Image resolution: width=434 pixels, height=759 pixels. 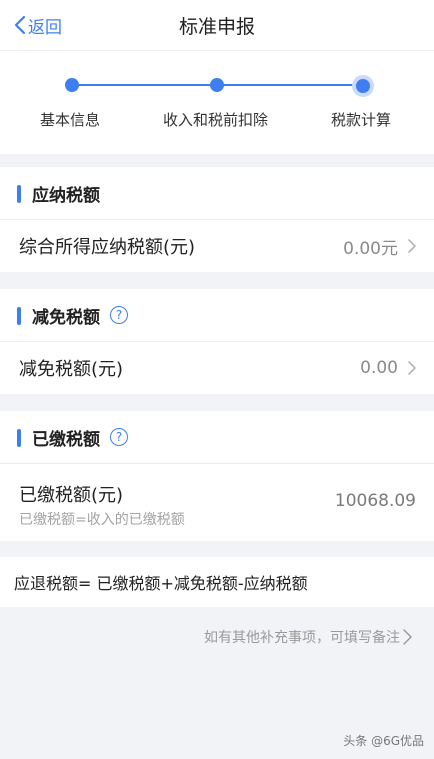 I want to click on paid-tax-row: 已缴税额(元) 已缴税额=收入的已缴税额 10068.09, so click(x=217, y=502).